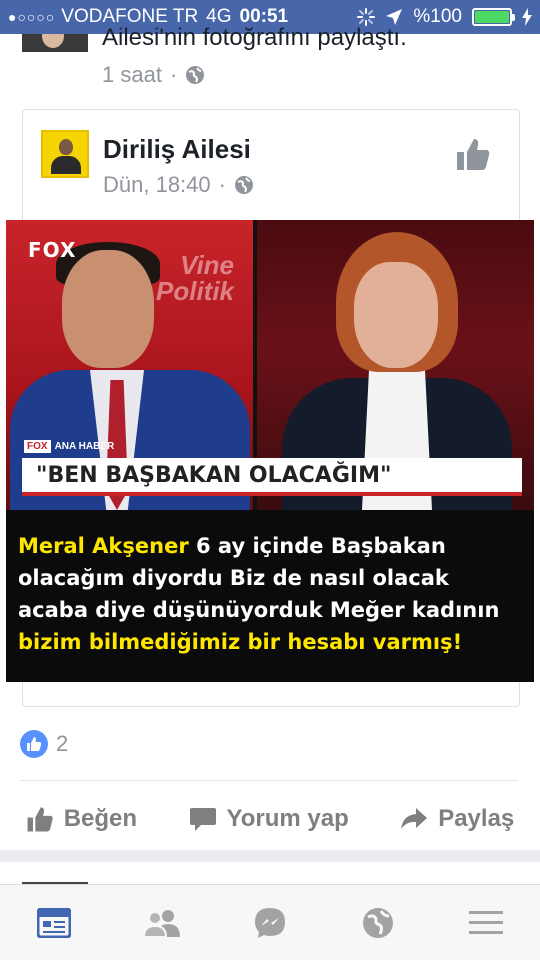  I want to click on post-meta: Dün, 18:40 ·, so click(178, 185).